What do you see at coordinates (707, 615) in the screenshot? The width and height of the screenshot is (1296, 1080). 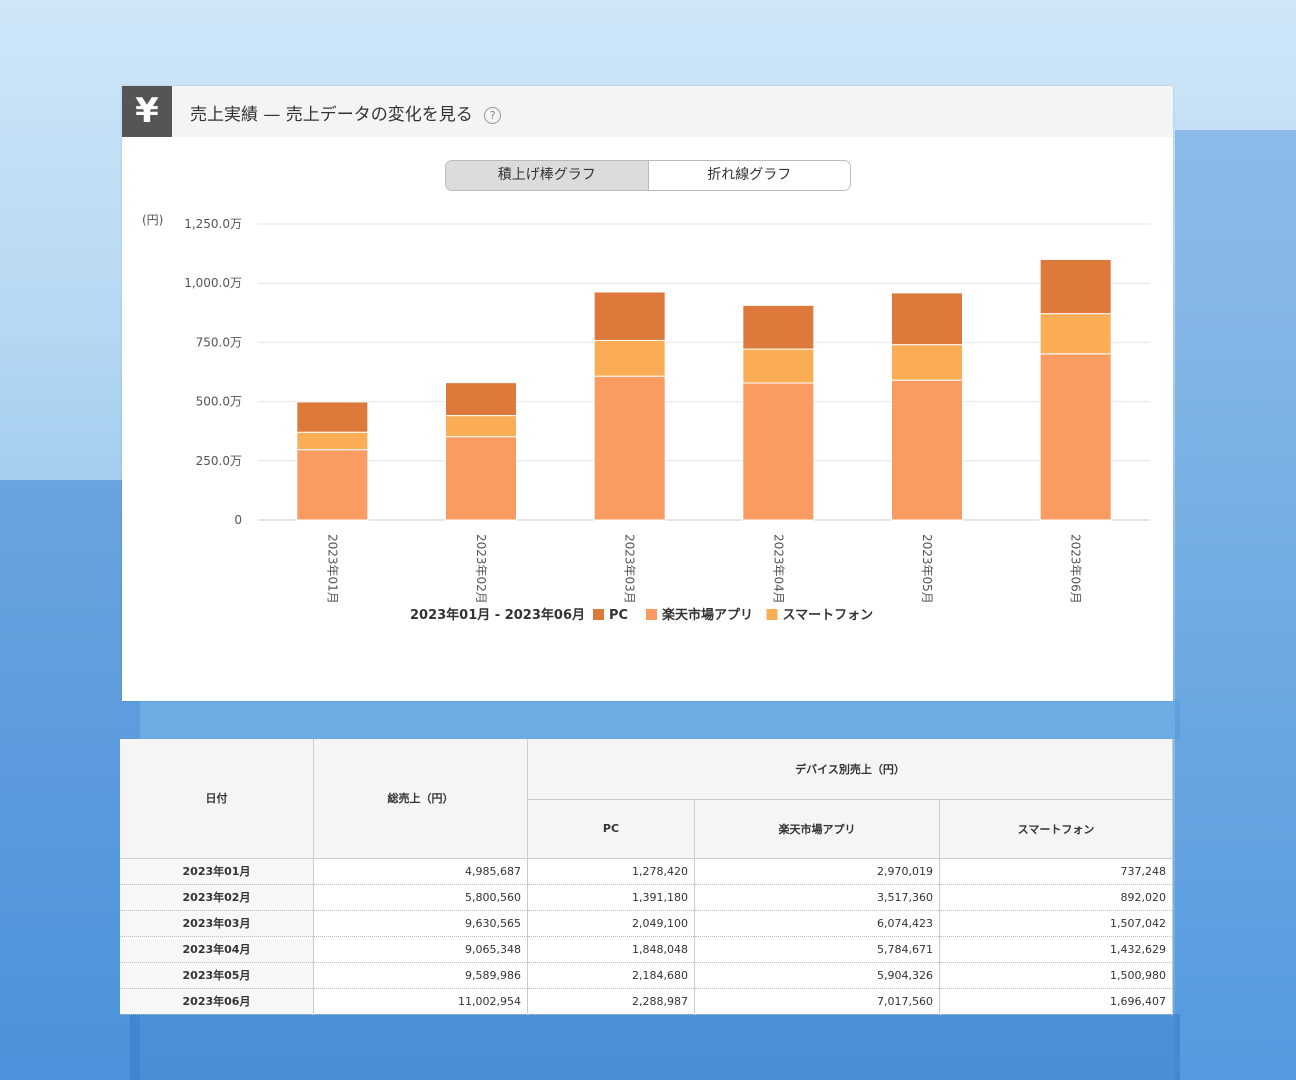 I see `legend-label: 楽天市場アプリ` at bounding box center [707, 615].